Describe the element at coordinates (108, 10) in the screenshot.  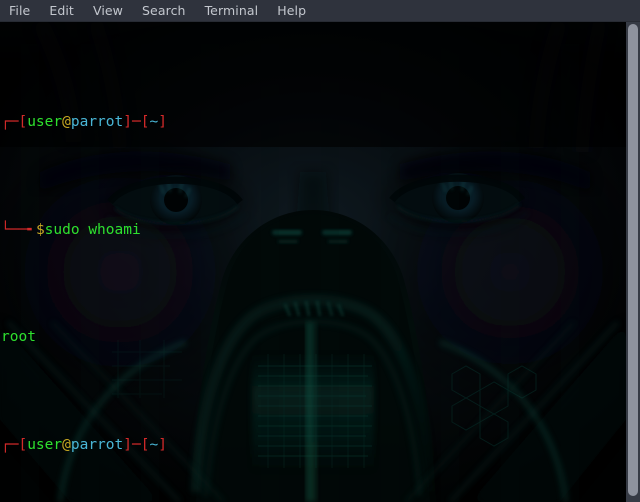
I see `menu-item-view: View` at that location.